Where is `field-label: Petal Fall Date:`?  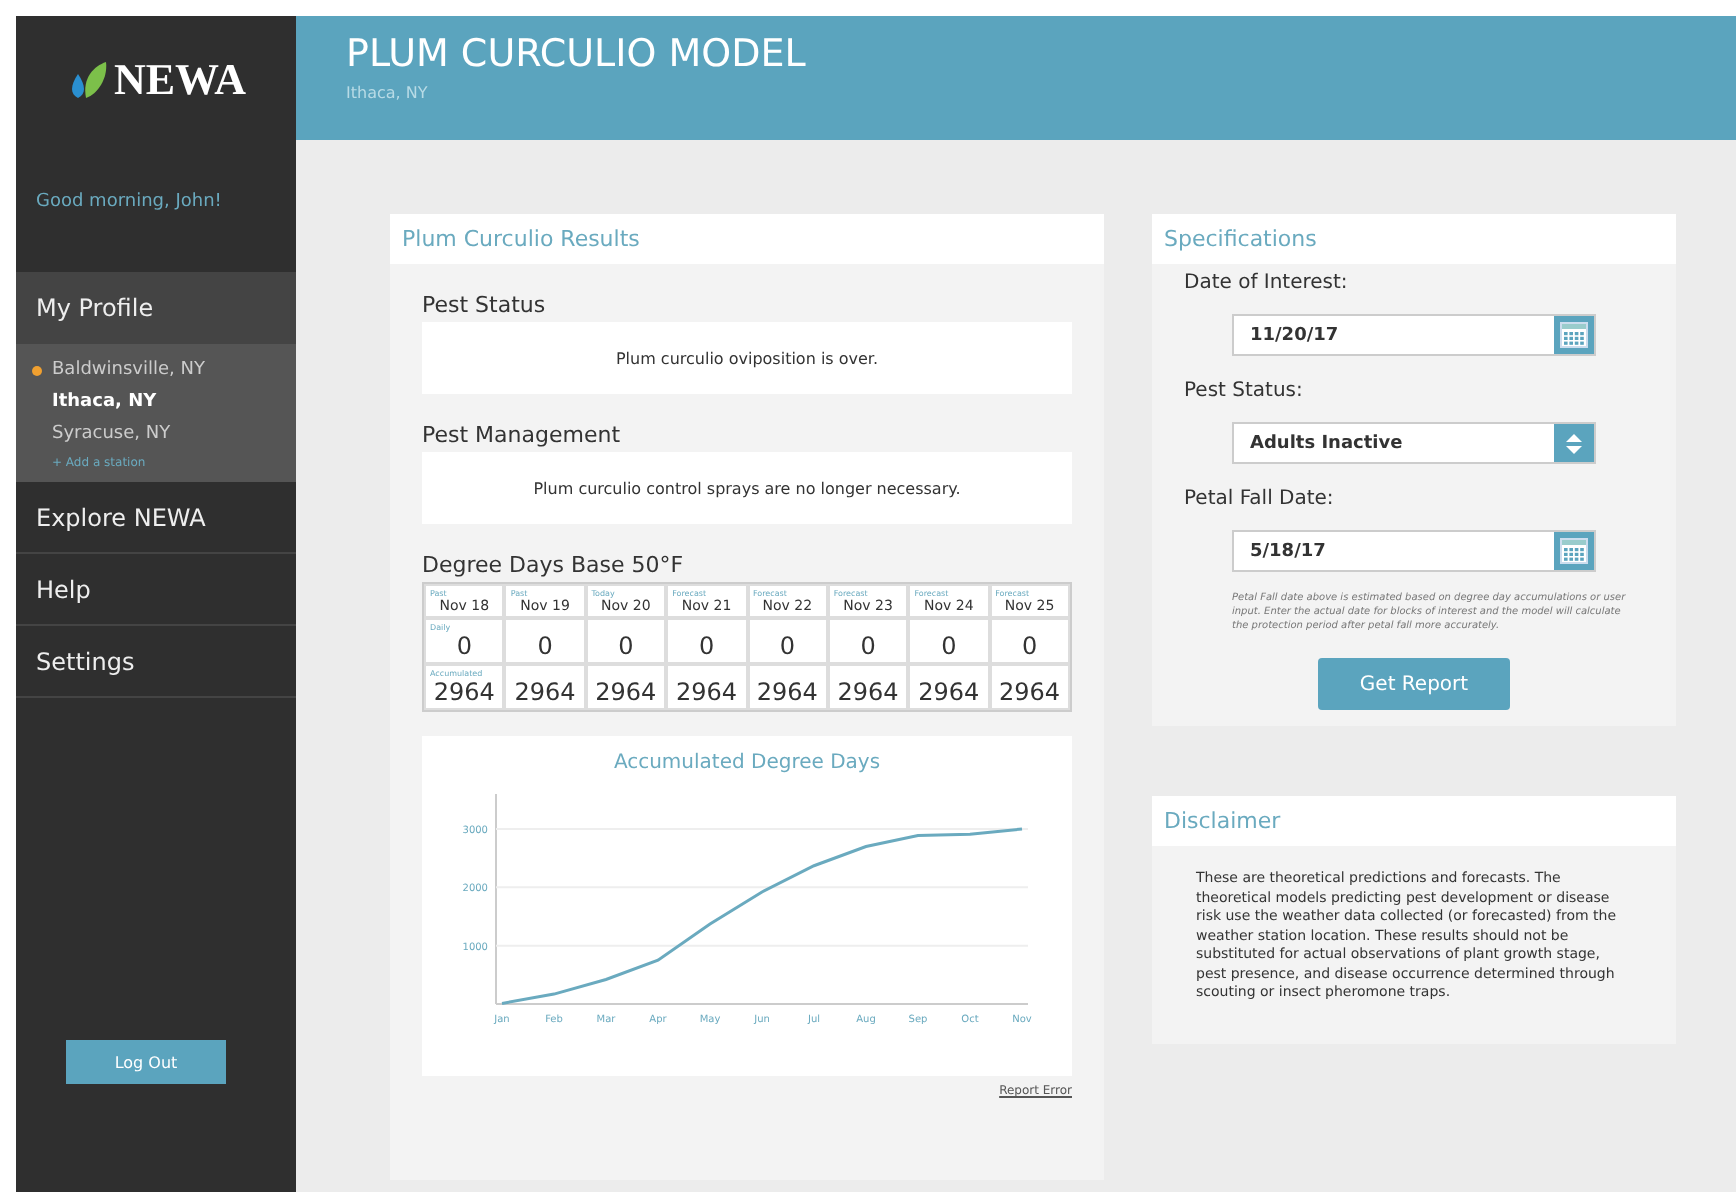 field-label: Petal Fall Date: is located at coordinates (1260, 499).